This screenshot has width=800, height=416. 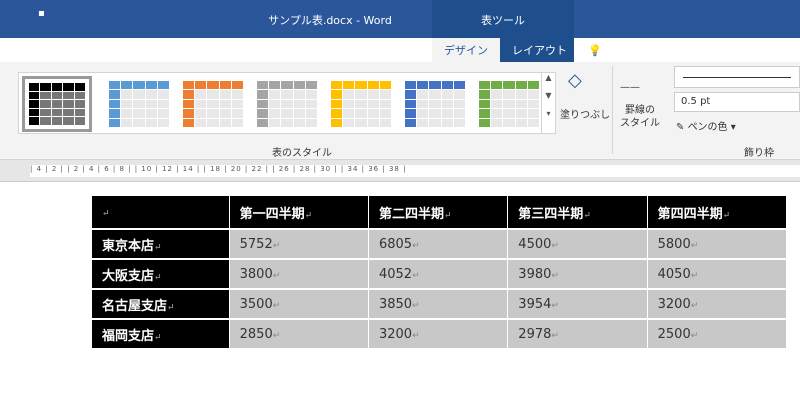 I want to click on pen-color-label: ペンの色, so click(x=707, y=127).